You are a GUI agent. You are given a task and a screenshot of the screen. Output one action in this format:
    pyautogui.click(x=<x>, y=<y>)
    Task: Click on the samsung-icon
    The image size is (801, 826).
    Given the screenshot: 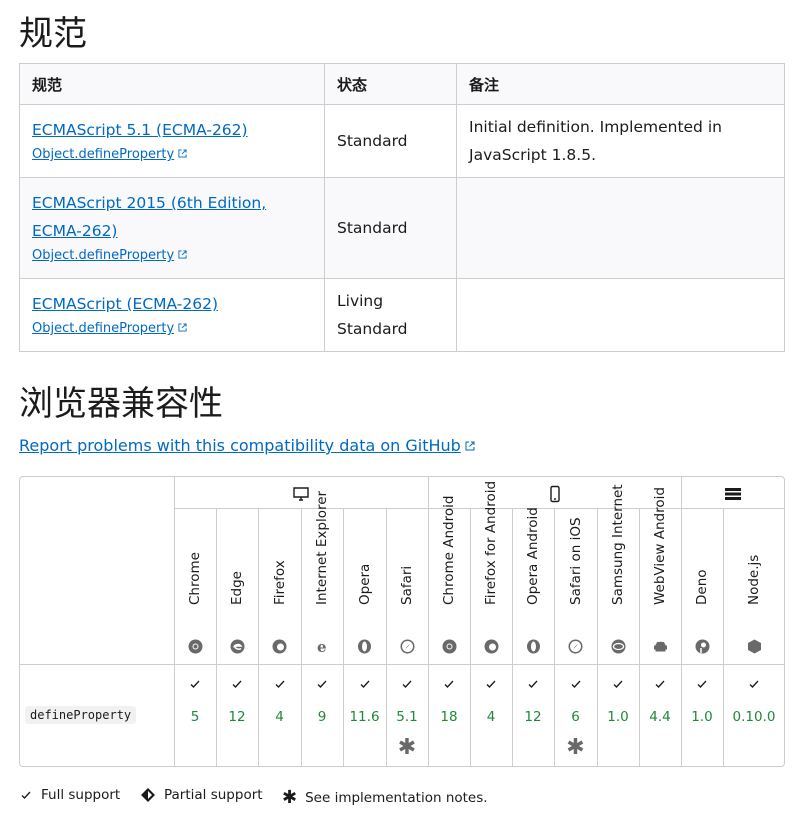 What is the action you would take?
    pyautogui.click(x=618, y=646)
    